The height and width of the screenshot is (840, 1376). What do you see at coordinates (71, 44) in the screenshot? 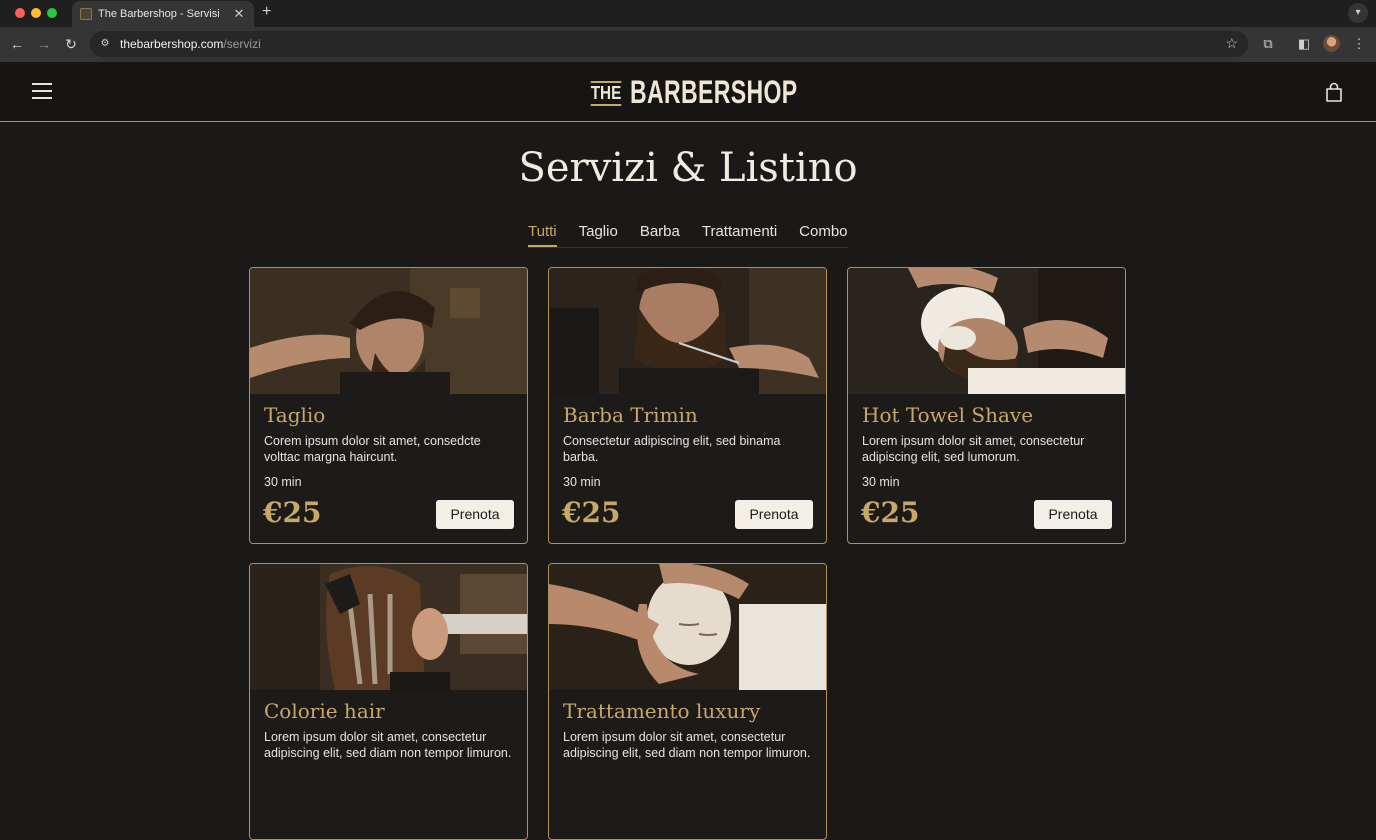
I see `reload-icon: ↻` at bounding box center [71, 44].